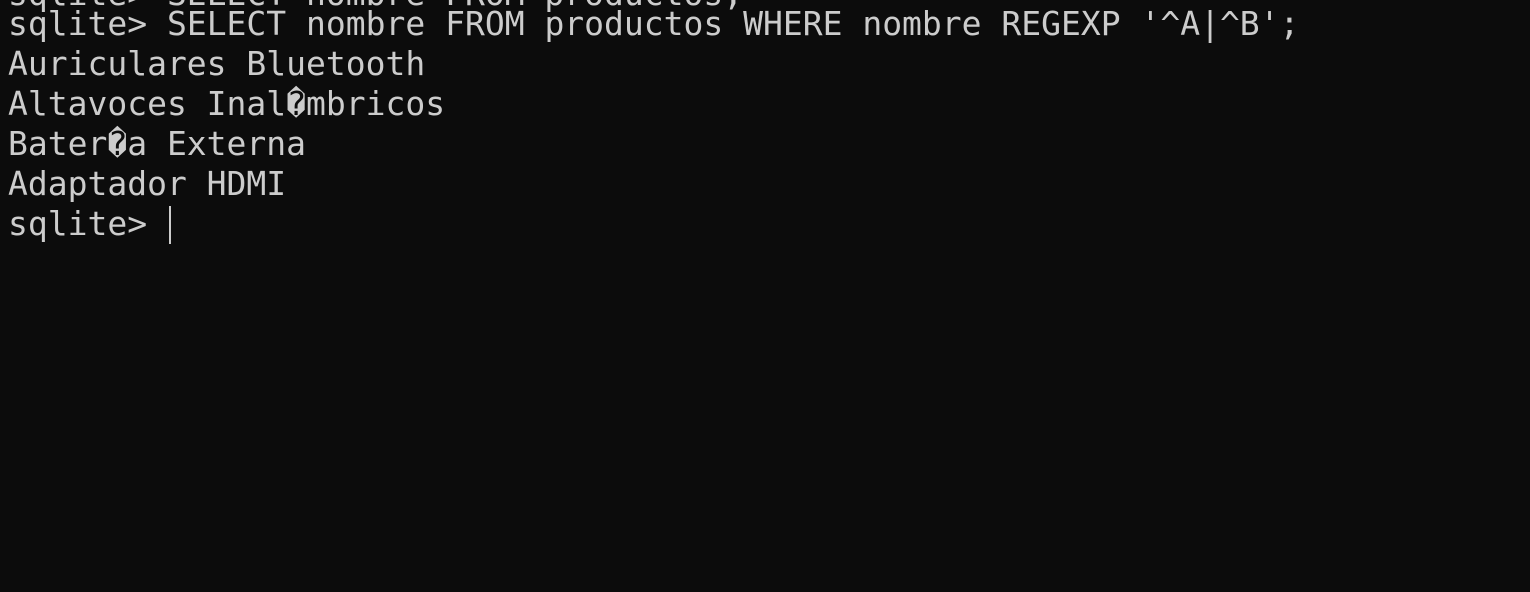 Image resolution: width=1530 pixels, height=592 pixels. What do you see at coordinates (653, 224) in the screenshot?
I see `input-line: sqlite>` at bounding box center [653, 224].